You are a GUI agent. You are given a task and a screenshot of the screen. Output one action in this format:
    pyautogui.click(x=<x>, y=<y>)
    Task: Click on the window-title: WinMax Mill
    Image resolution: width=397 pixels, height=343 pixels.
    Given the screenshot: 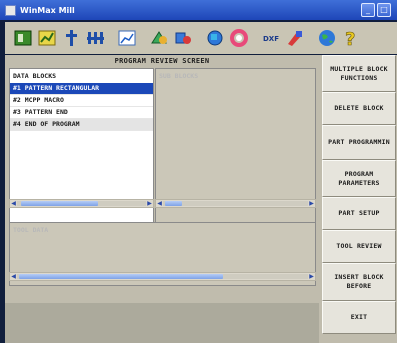 What is the action you would take?
    pyautogui.click(x=47, y=10)
    